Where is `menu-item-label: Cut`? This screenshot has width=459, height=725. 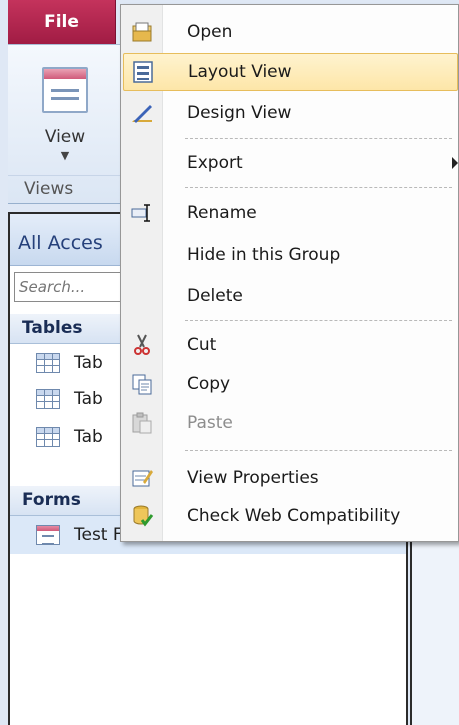 menu-item-label: Cut is located at coordinates (202, 345).